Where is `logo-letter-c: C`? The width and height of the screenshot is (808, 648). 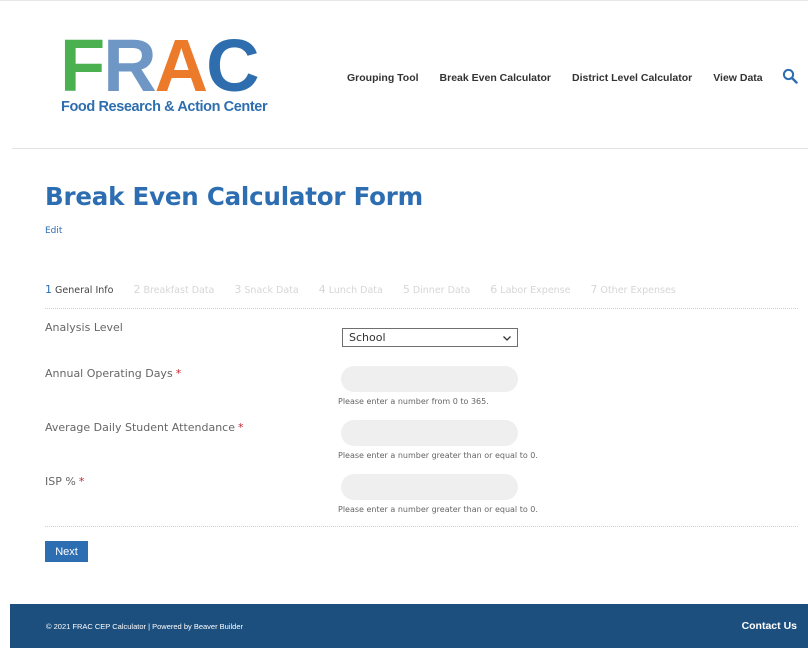
logo-letter-c: C is located at coordinates (232, 65).